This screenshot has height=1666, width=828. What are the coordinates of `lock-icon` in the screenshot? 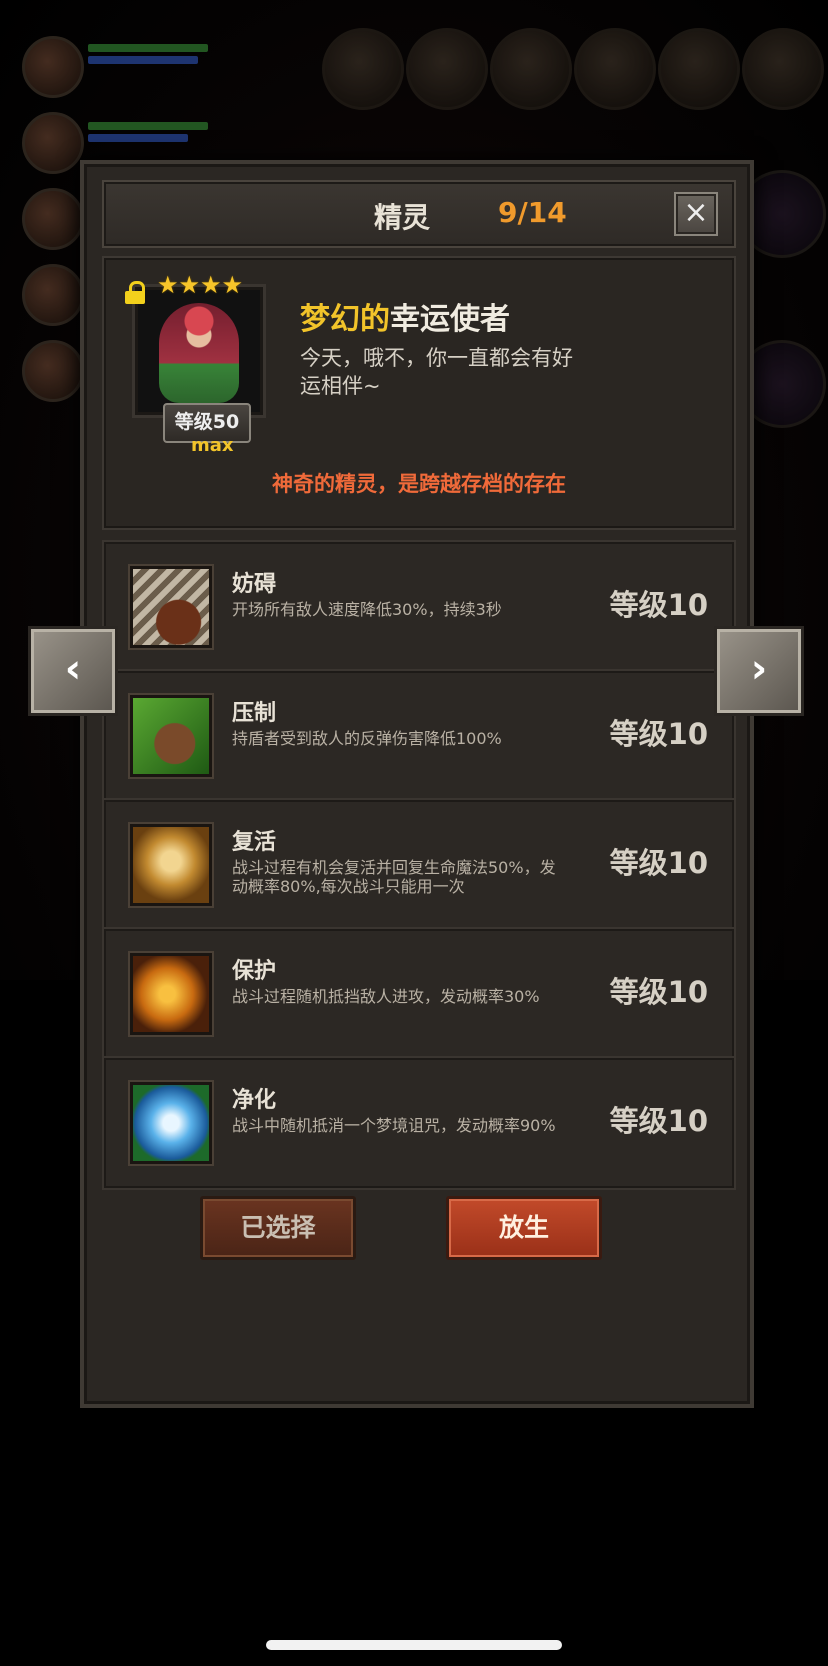 It's located at (135, 292).